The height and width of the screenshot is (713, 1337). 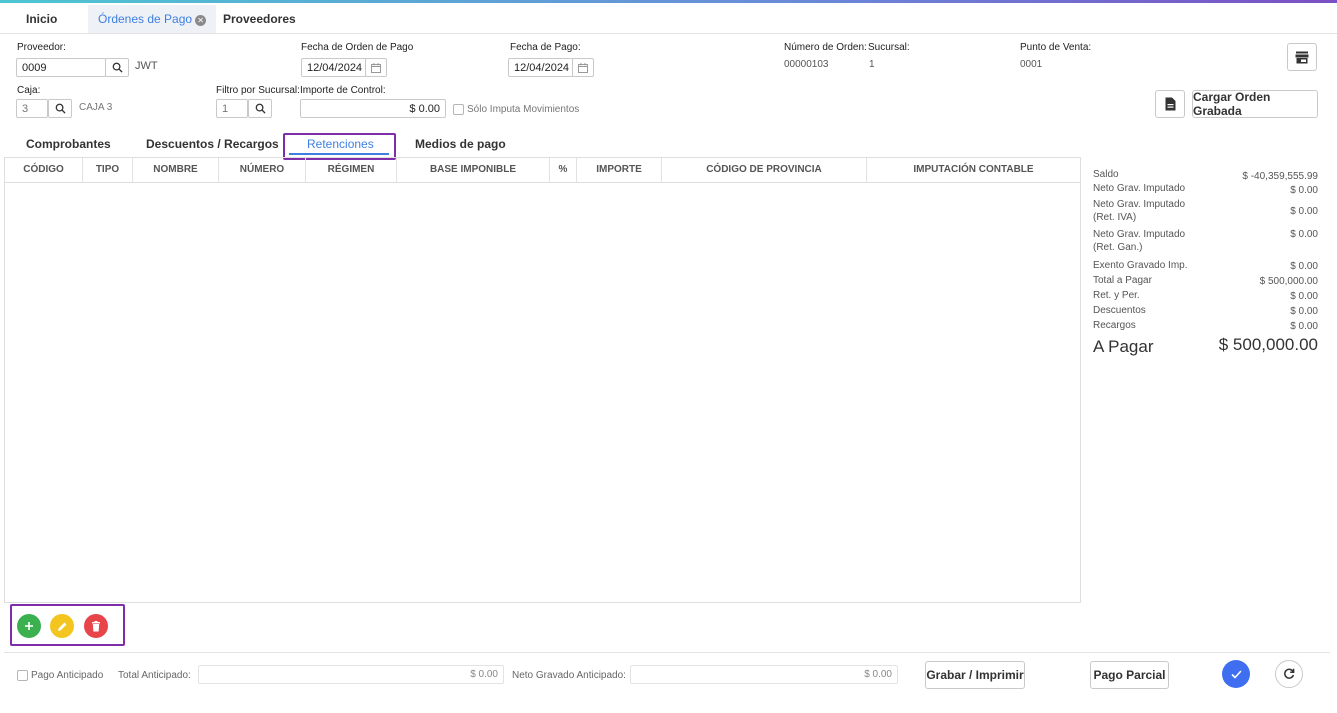 I want to click on exento-value: $ 0.00, so click(x=1304, y=266).